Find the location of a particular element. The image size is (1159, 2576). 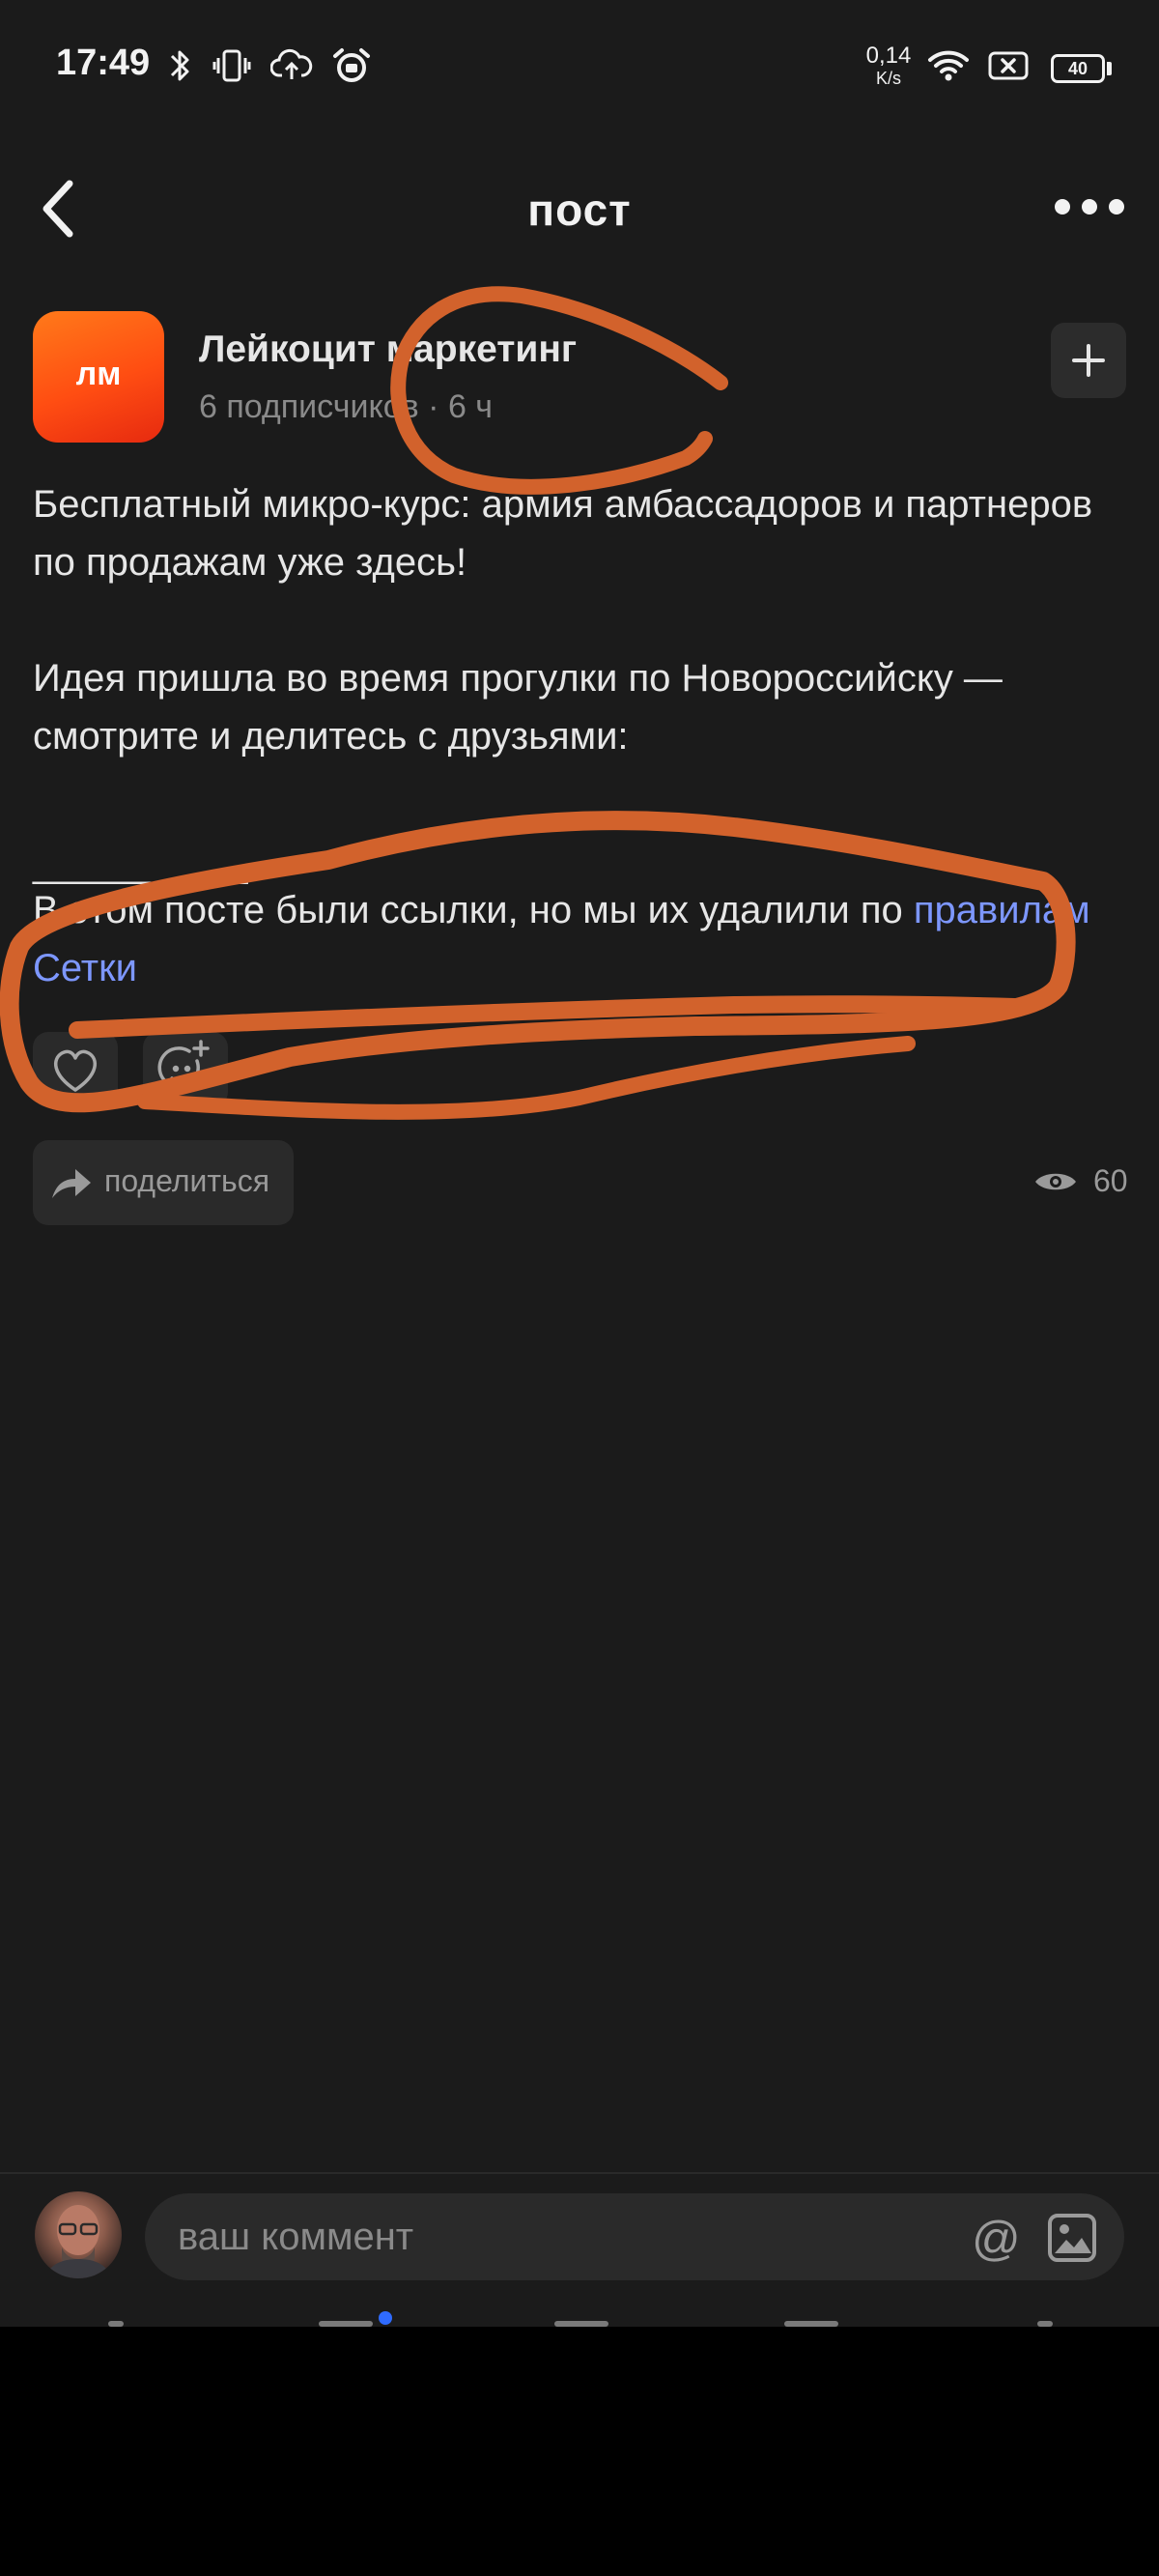

image-icon is located at coordinates (1072, 2238).